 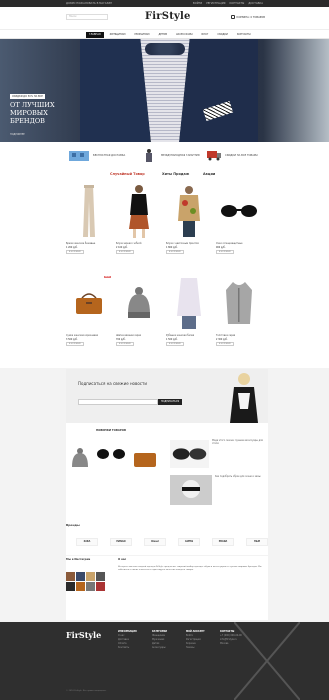 What do you see at coordinates (145, 458) in the screenshot?
I see `product-image-bag` at bounding box center [145, 458].